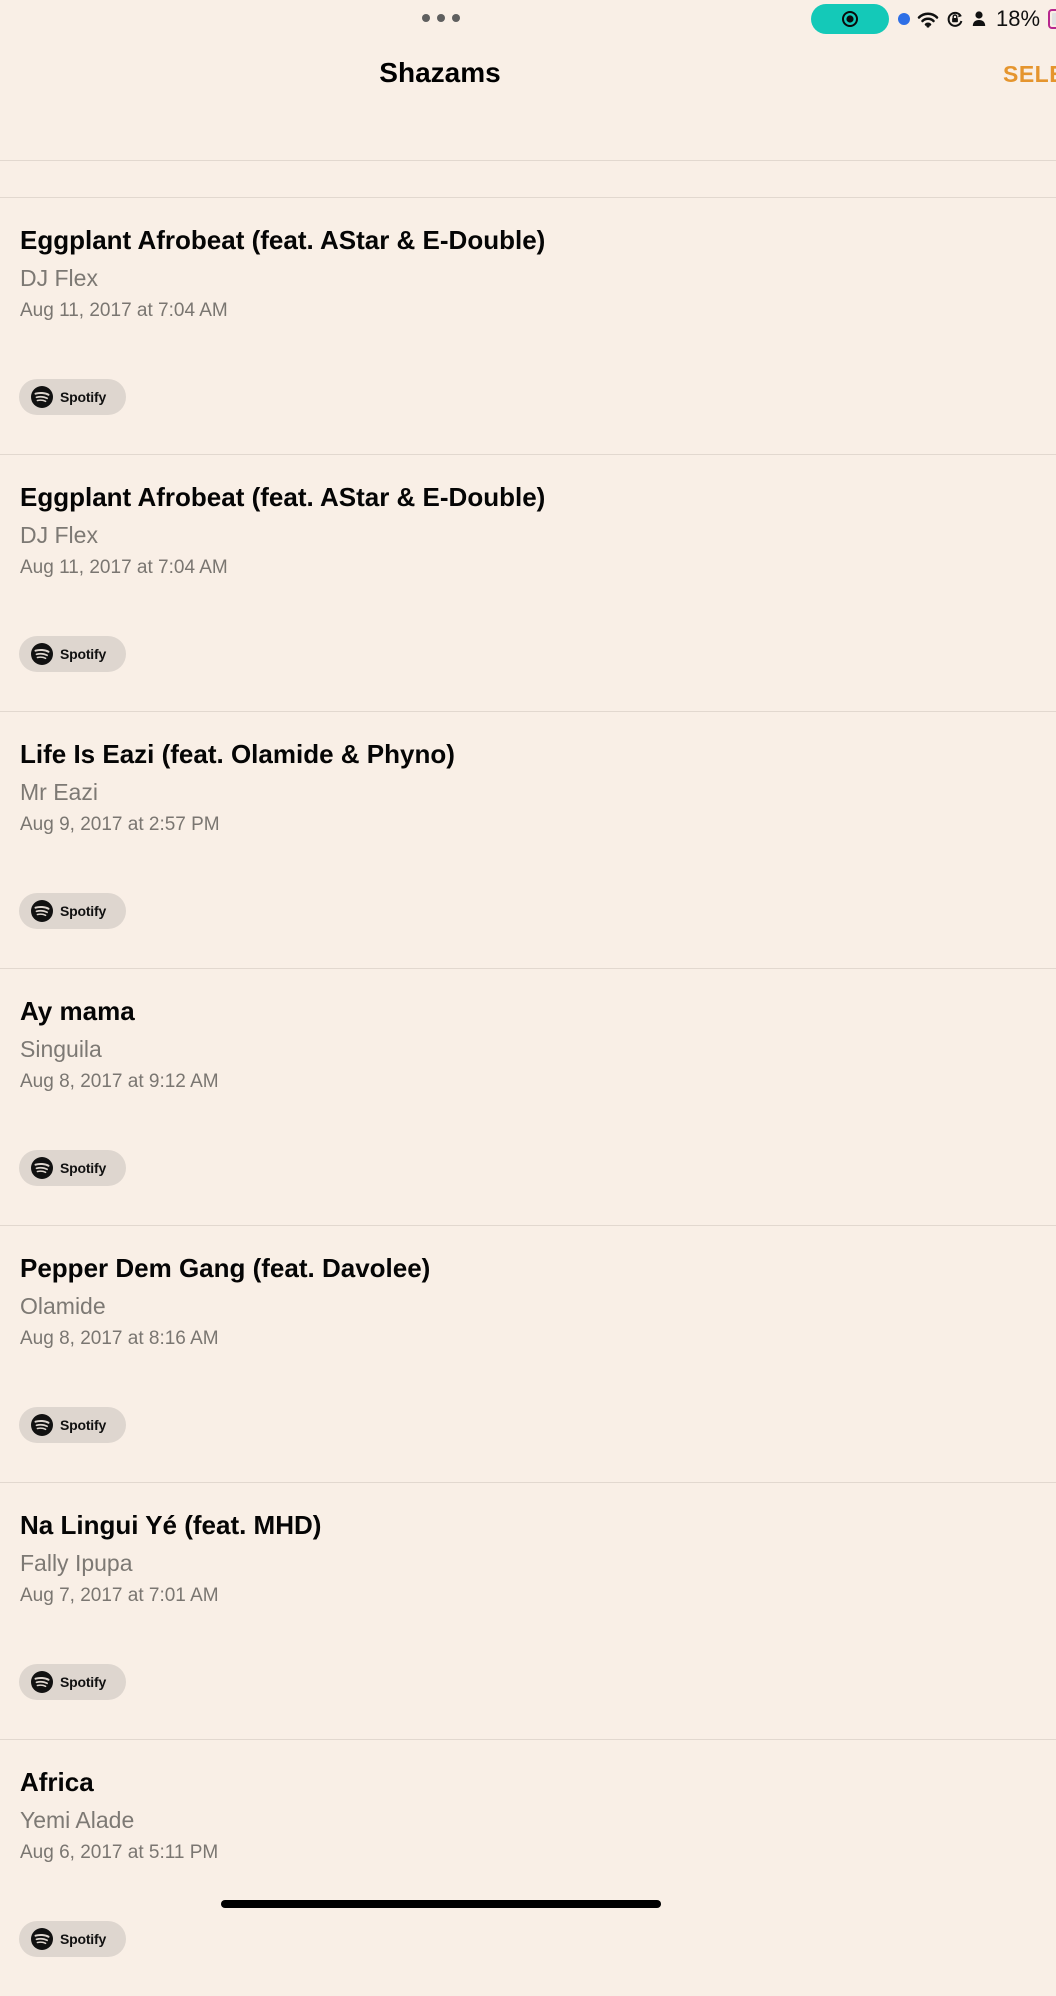  Describe the element at coordinates (119, 1081) in the screenshot. I see `shazam-date: Aug 8, 2017 at 9:12 AM` at that location.